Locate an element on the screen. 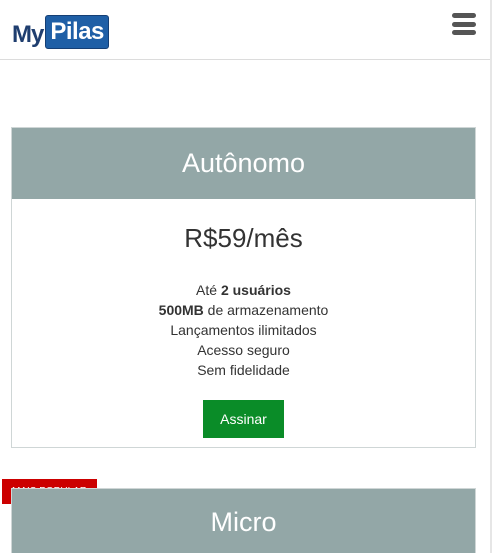 The image size is (492, 553). plan-card-header: Micro is located at coordinates (243, 521).